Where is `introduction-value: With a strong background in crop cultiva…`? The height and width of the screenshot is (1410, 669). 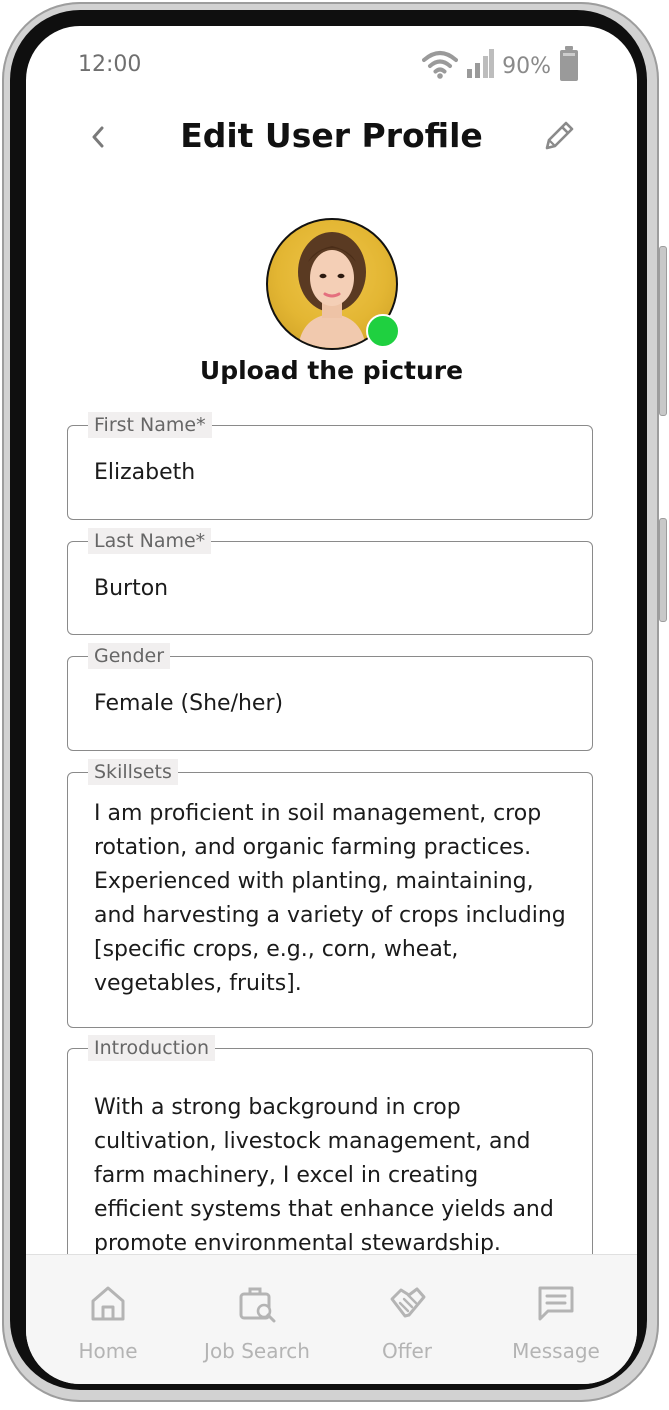
introduction-value: With a strong background in crop cultiva… is located at coordinates (324, 1175).